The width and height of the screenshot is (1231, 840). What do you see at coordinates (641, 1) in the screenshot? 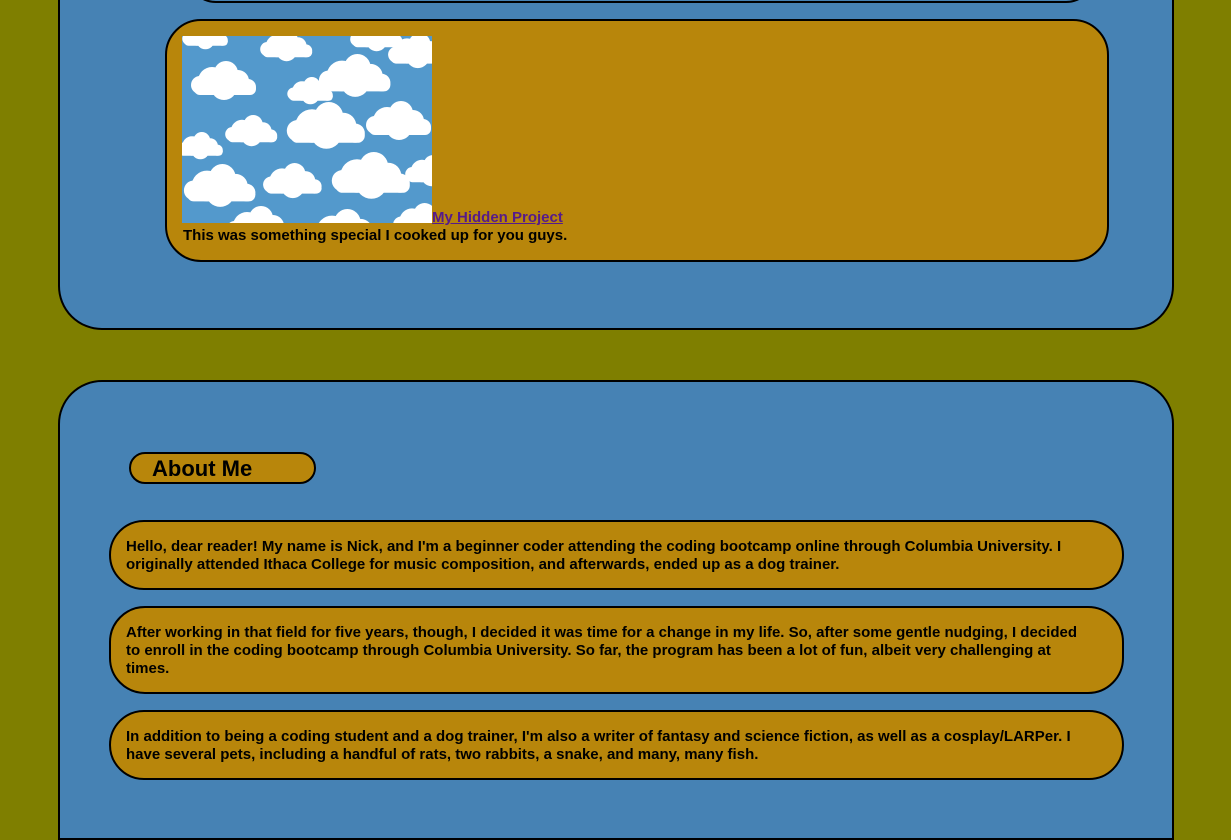
I see `previous-project-card` at bounding box center [641, 1].